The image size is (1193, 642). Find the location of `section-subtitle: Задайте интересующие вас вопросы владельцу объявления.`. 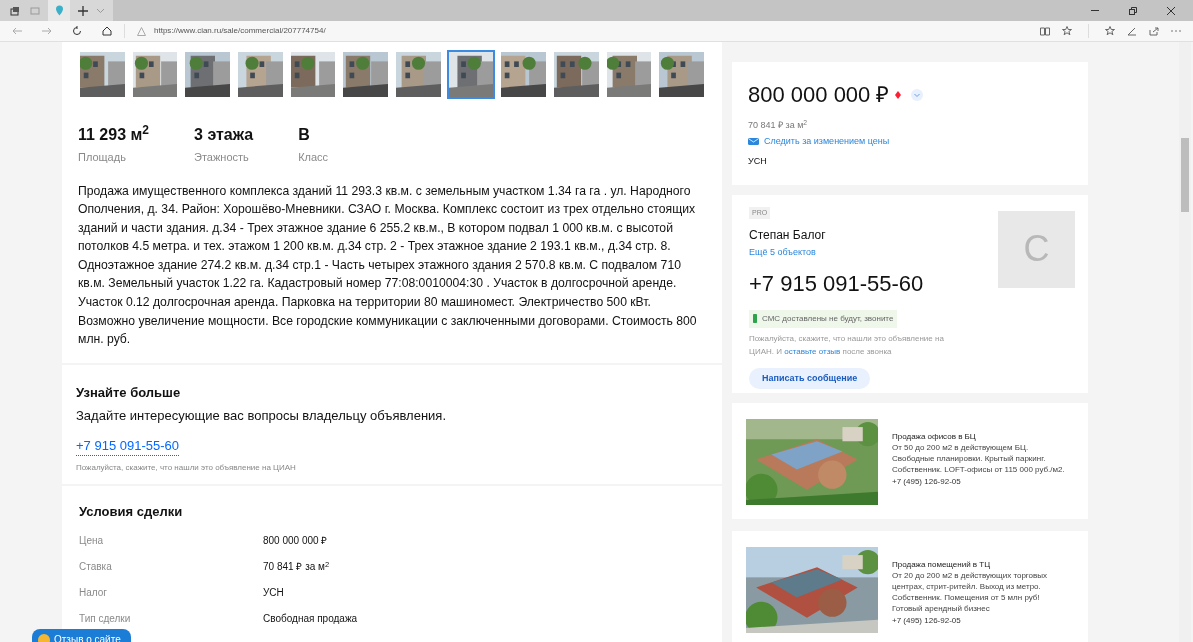

section-subtitle: Задайте интересующие вас вопросы владельцу объявления. is located at coordinates (261, 416).